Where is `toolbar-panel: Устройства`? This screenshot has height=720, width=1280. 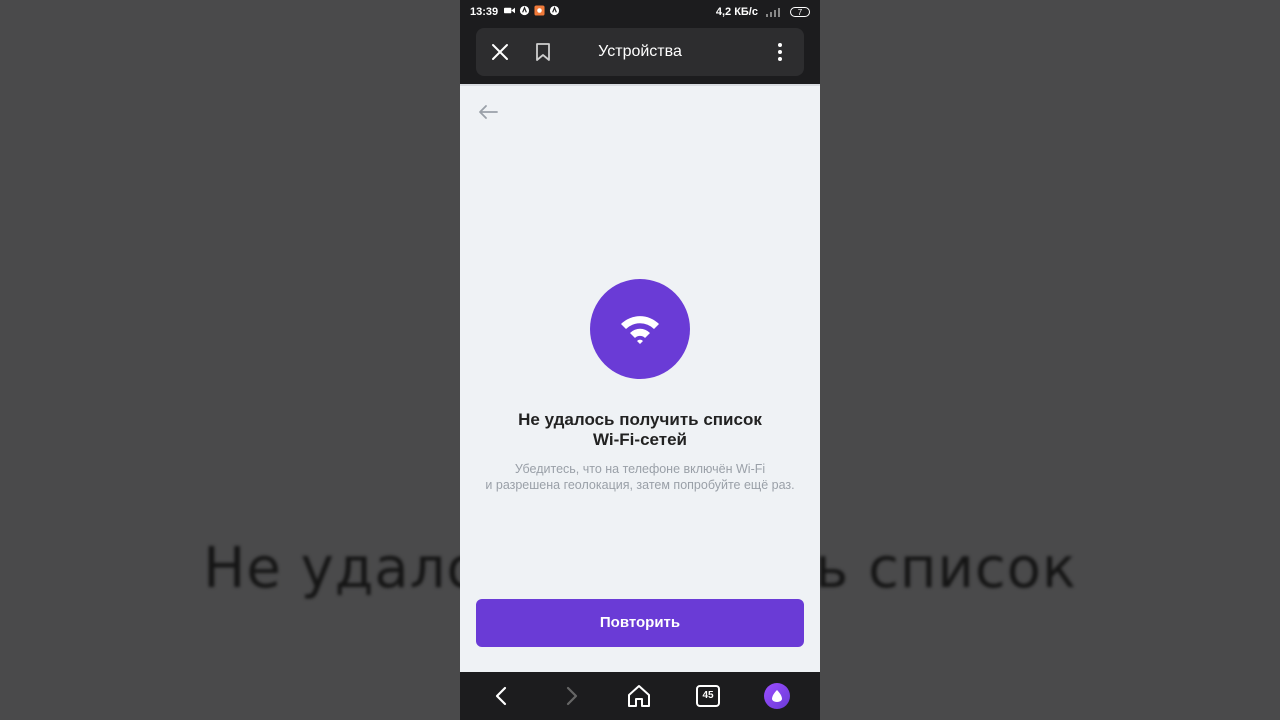
toolbar-panel: Устройства is located at coordinates (640, 52).